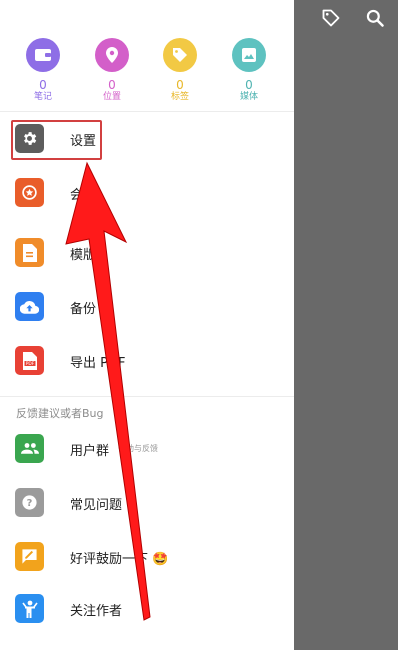  What do you see at coordinates (180, 55) in the screenshot?
I see `tag-icon` at bounding box center [180, 55].